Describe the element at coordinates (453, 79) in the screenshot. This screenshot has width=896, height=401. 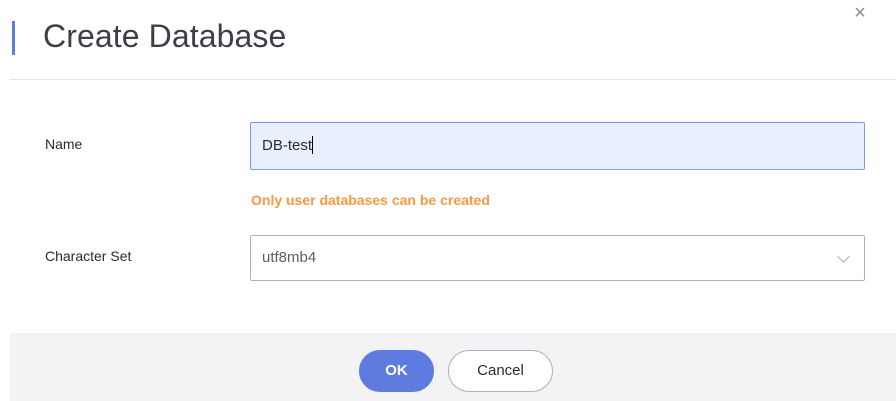
I see `header-divider` at that location.